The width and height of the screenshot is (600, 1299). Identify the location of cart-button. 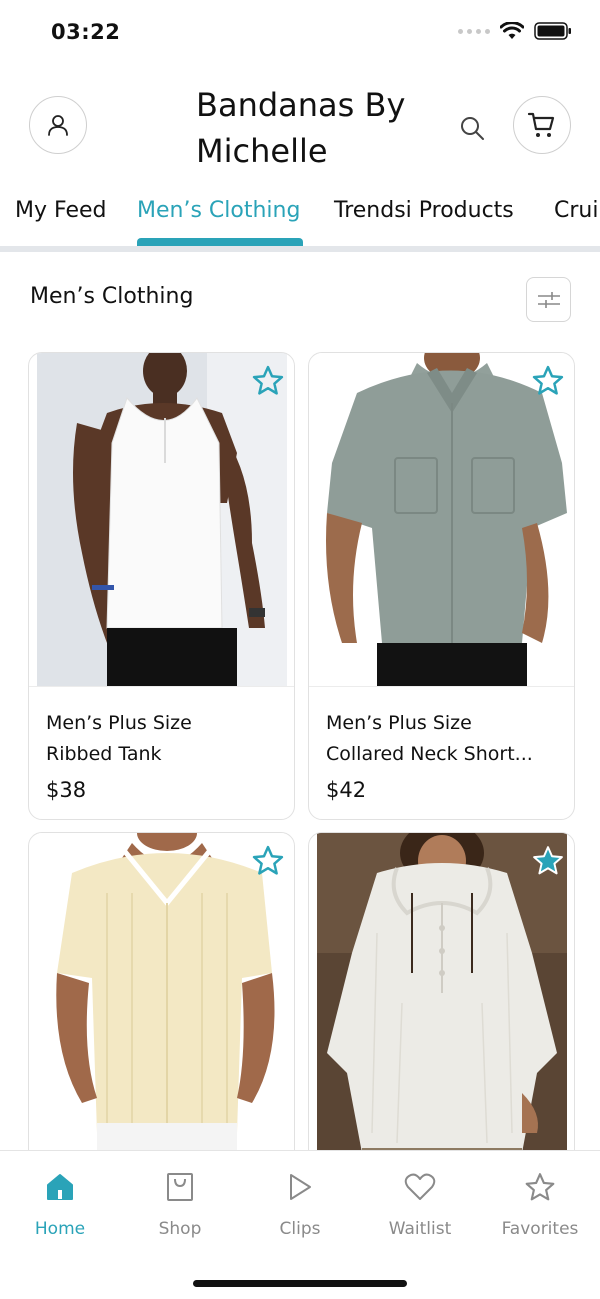
(542, 125).